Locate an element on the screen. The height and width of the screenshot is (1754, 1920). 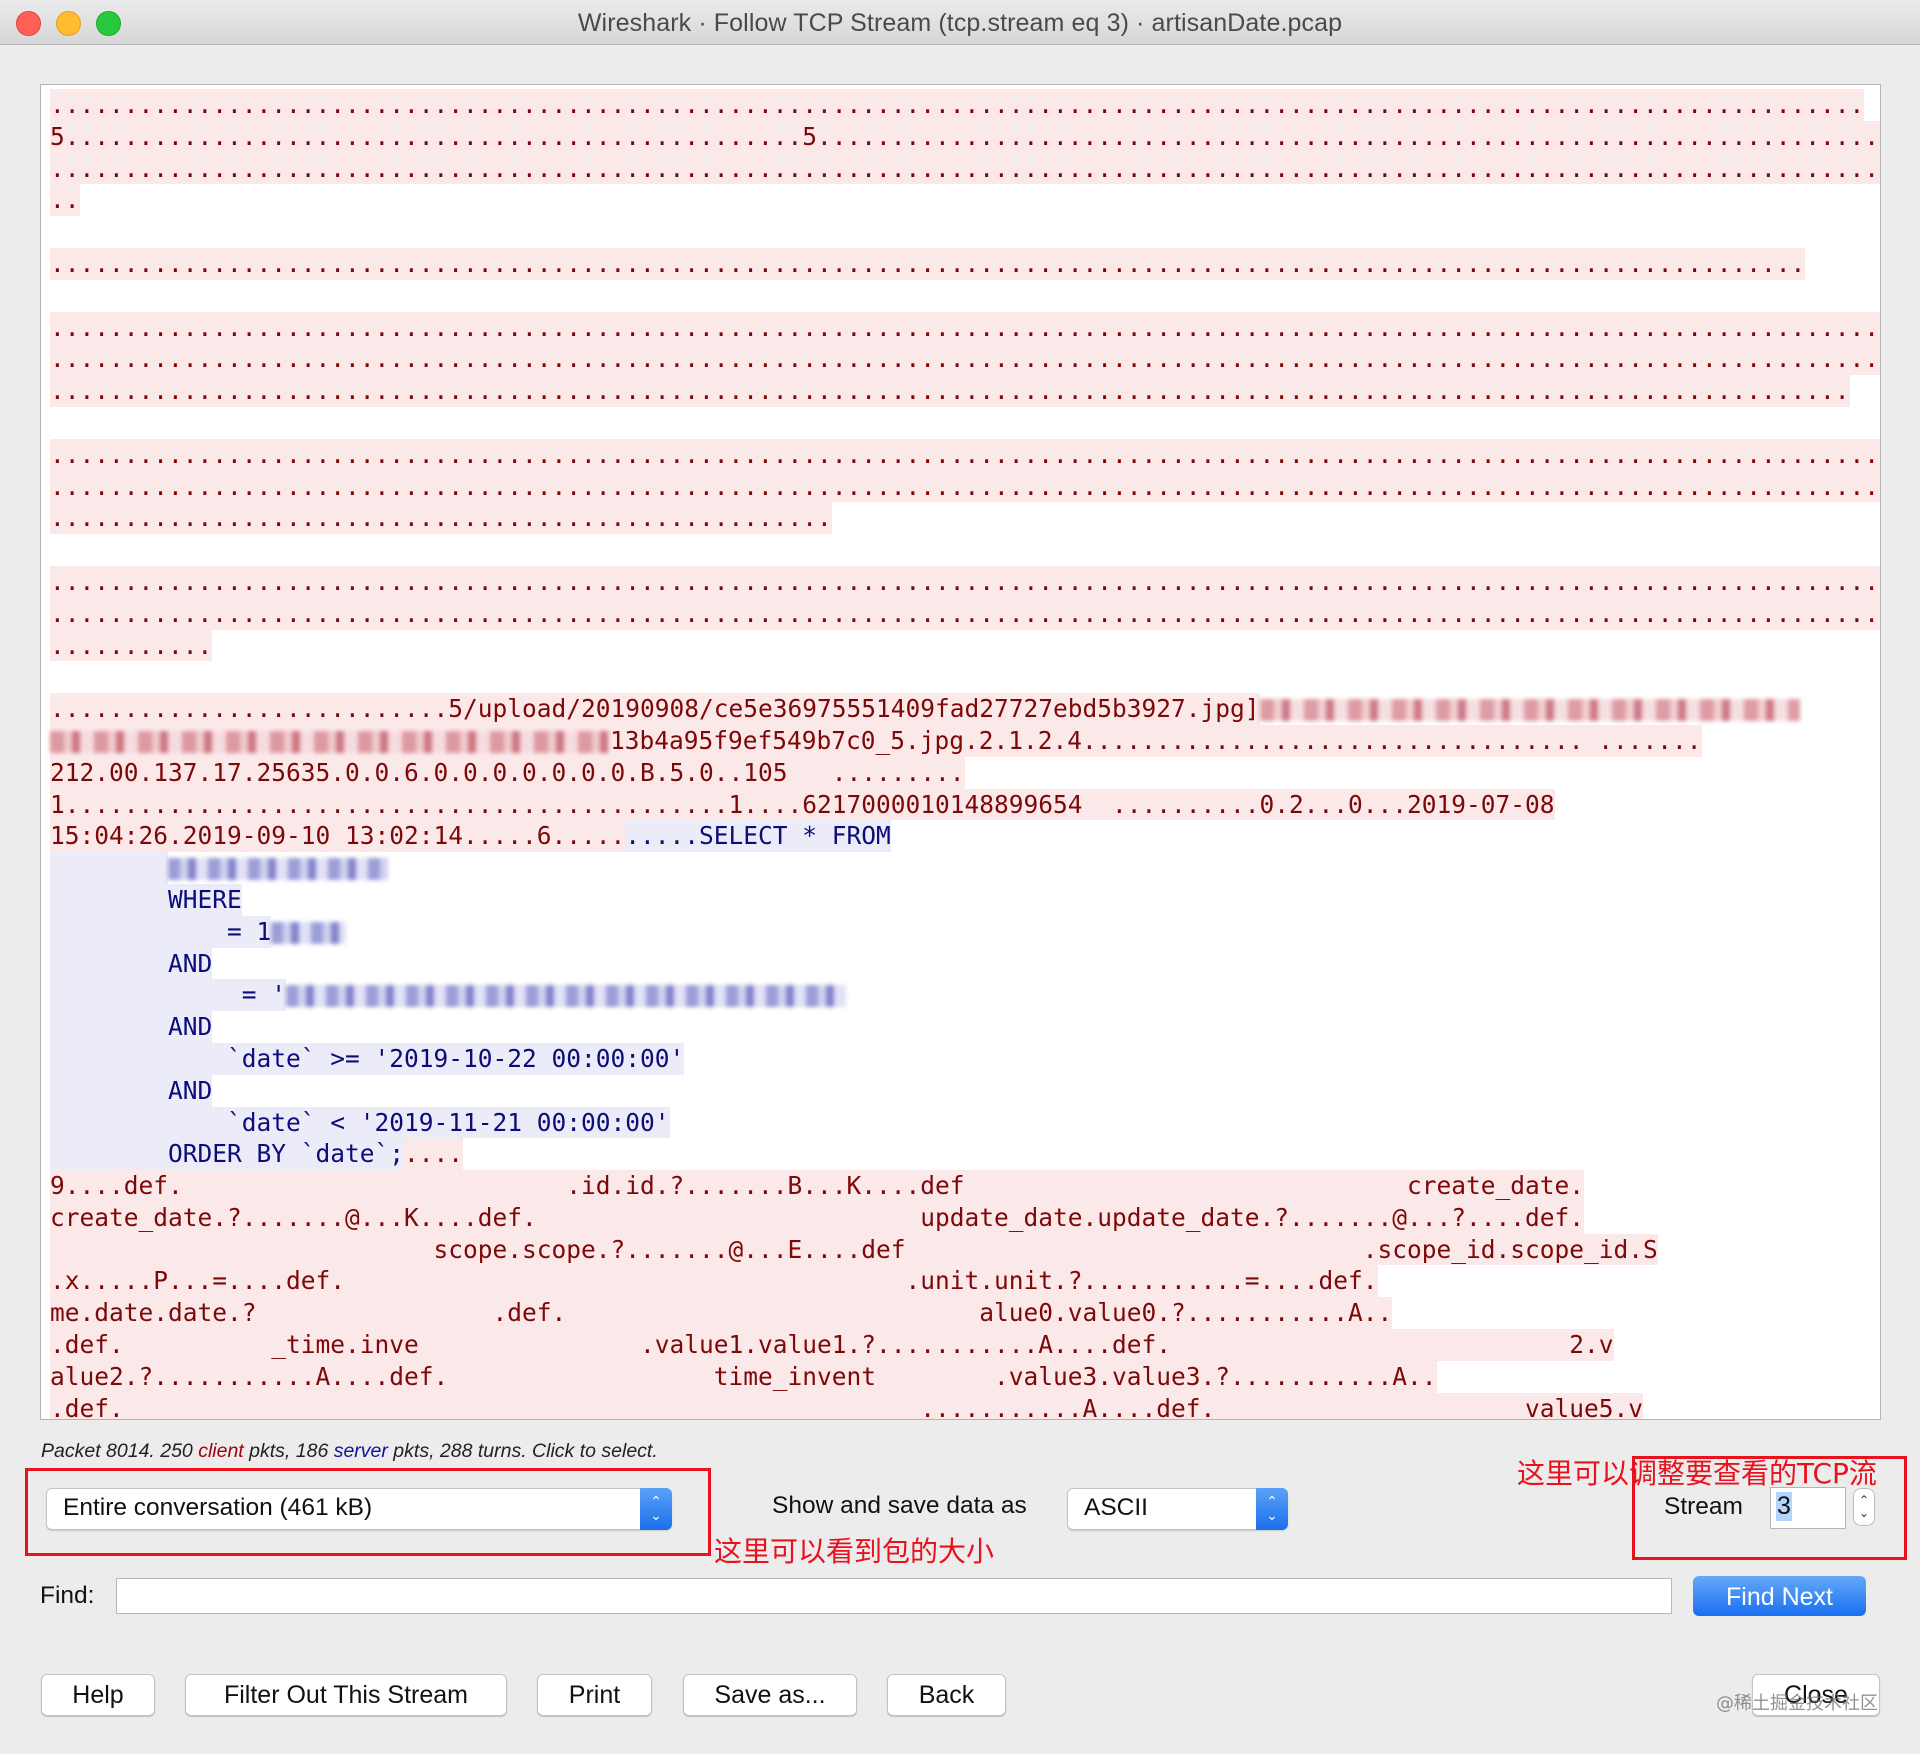
server-data: `date` >= '2019-10-22 00:00:00' is located at coordinates (367, 1058).